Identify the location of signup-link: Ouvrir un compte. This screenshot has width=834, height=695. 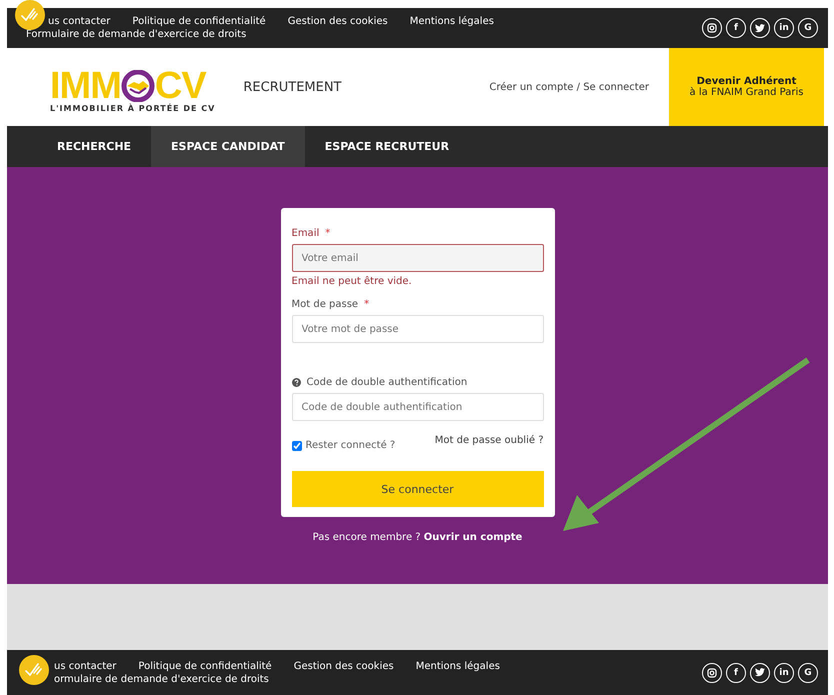
(473, 537).